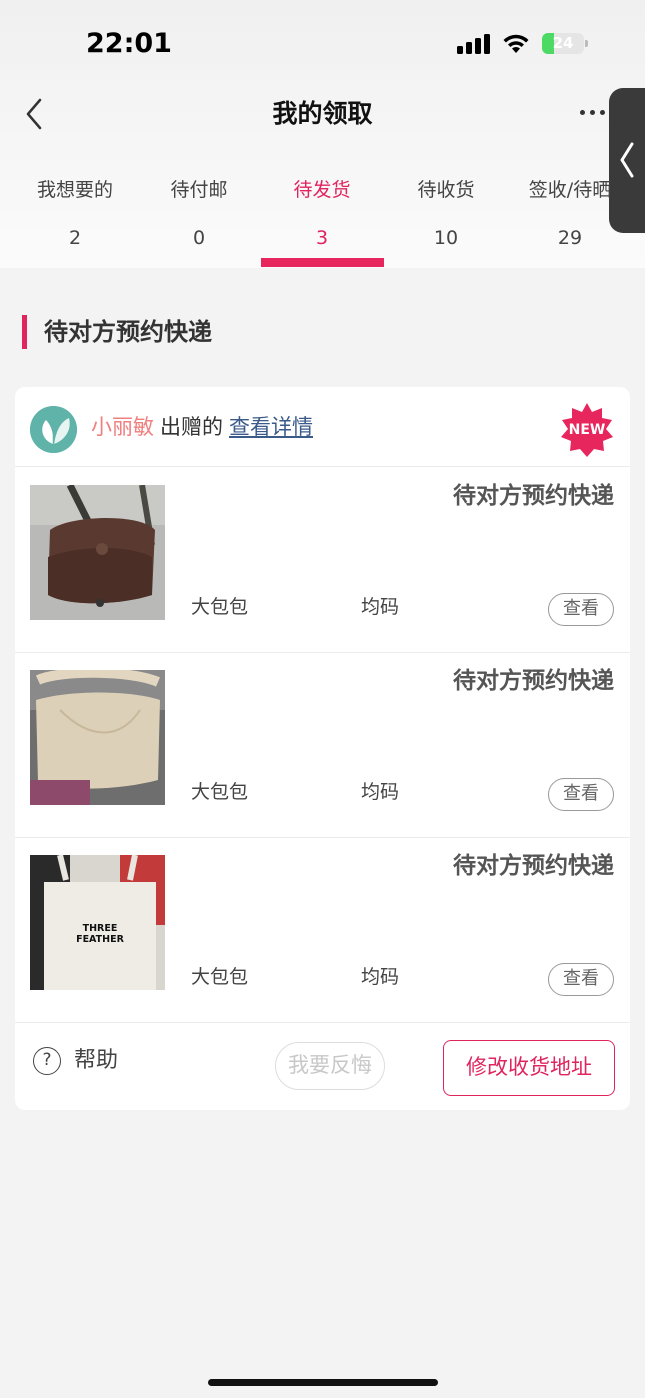 This screenshot has width=645, height=1398. I want to click on status-tabs: 我想要的 2 待付邮 0 待发货 3 待收货 10 签收/待晒 29, so click(322, 219).